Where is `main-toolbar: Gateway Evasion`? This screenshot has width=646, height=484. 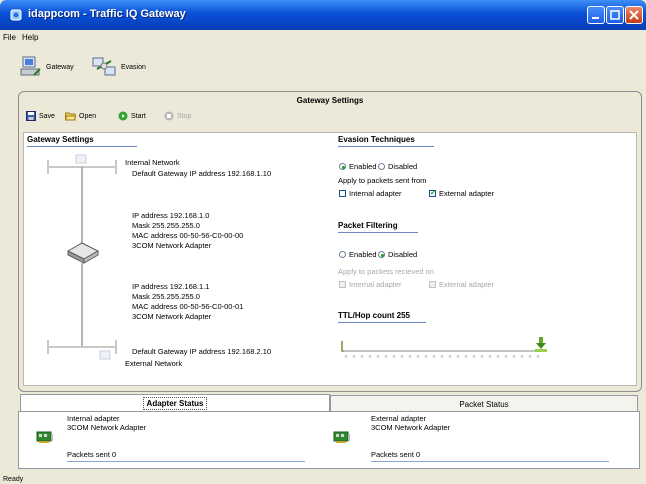
main-toolbar: Gateway Evasion is located at coordinates (323, 66).